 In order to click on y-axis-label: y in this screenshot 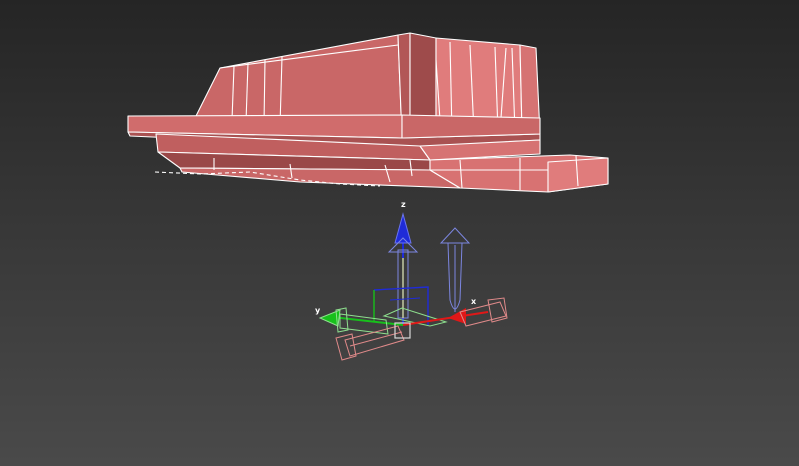, I will do `click(318, 310)`.